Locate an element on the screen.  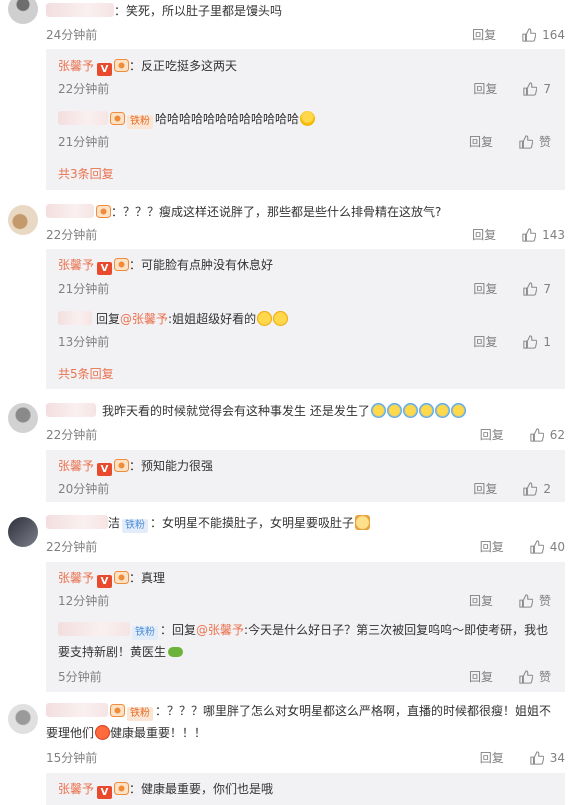
like-button: 164 is located at coordinates (543, 35).